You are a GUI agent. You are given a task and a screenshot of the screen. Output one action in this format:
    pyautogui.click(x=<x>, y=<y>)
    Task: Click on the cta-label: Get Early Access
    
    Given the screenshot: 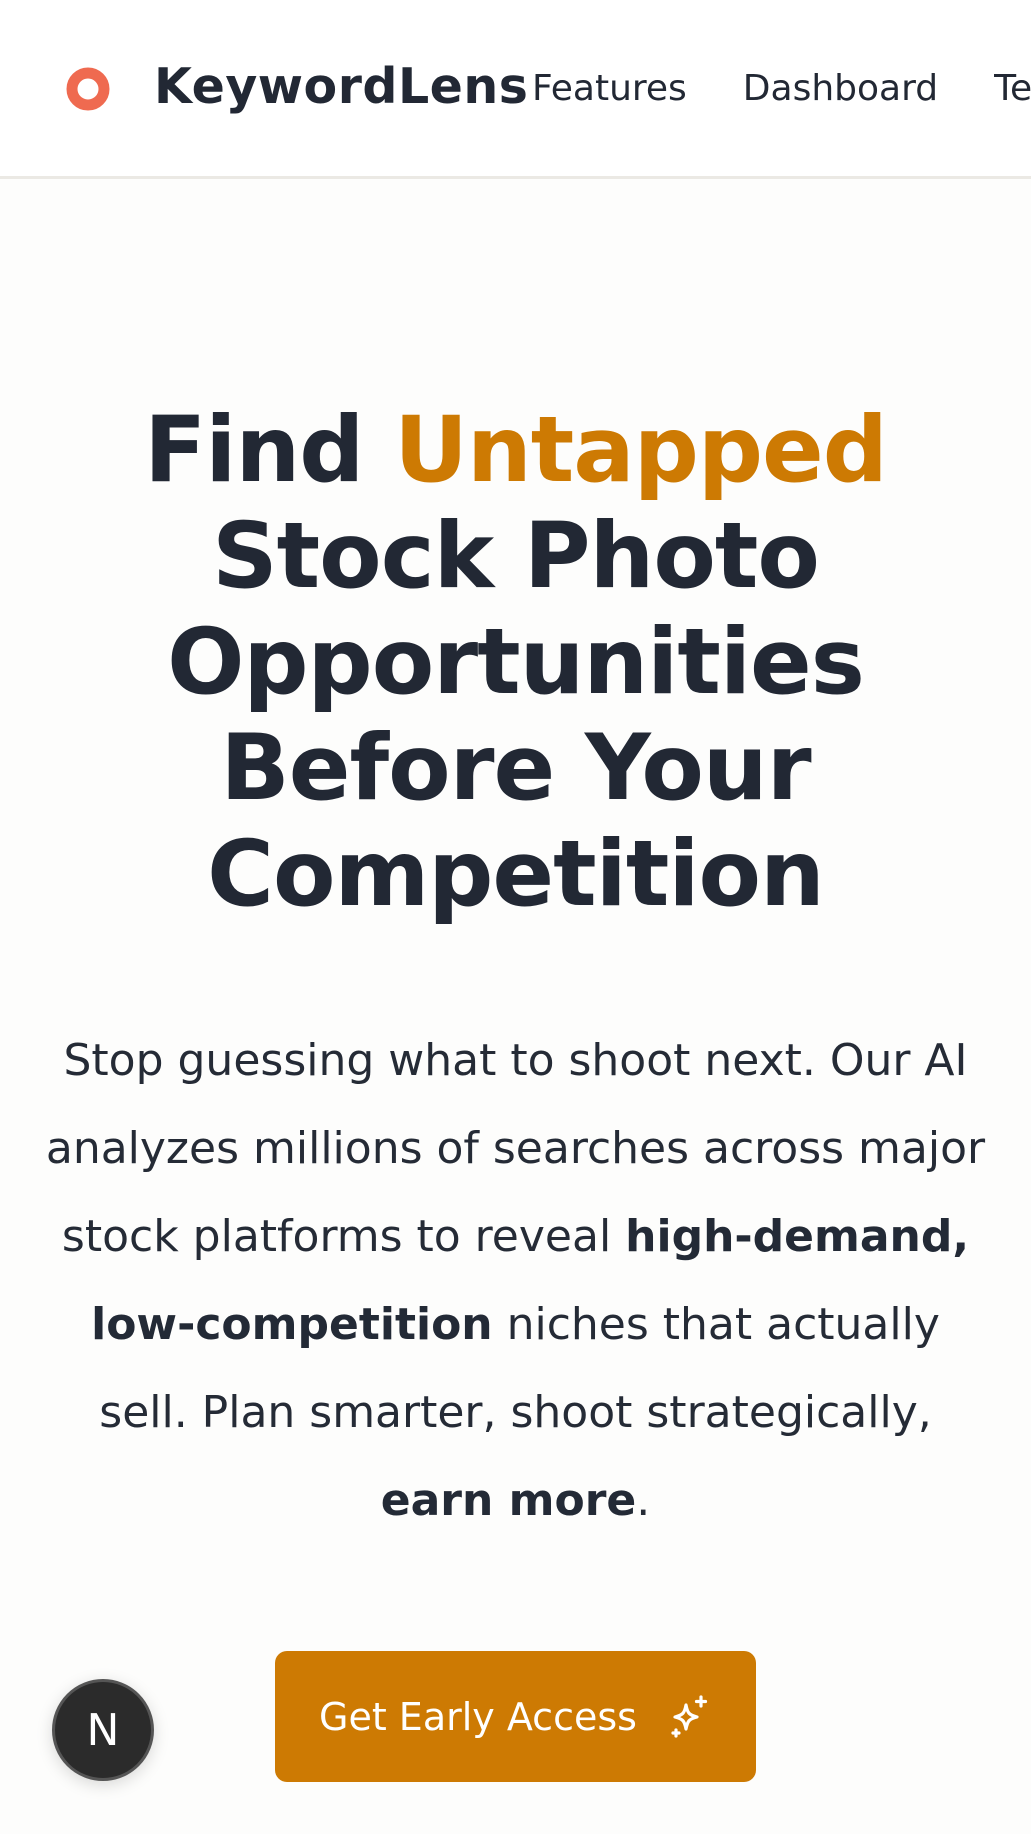 What is the action you would take?
    pyautogui.click(x=478, y=1716)
    